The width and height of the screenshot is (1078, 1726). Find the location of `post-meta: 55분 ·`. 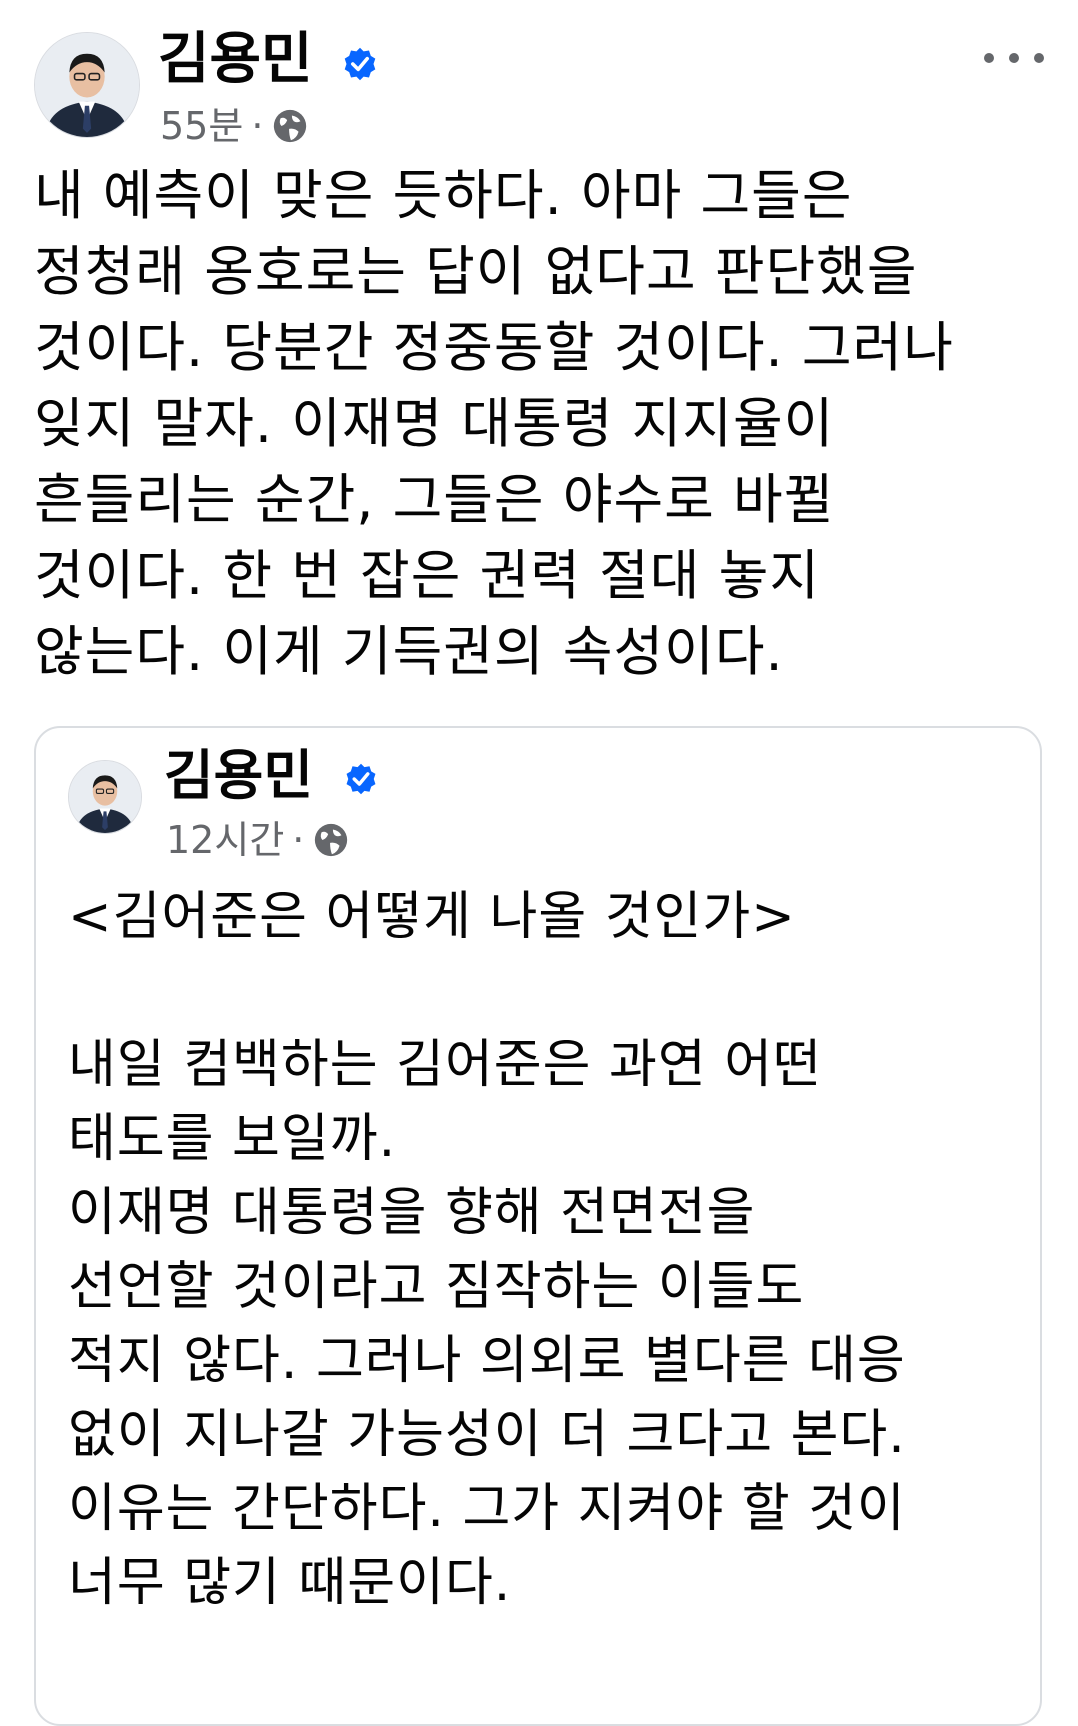

post-meta: 55분 · is located at coordinates (234, 126).